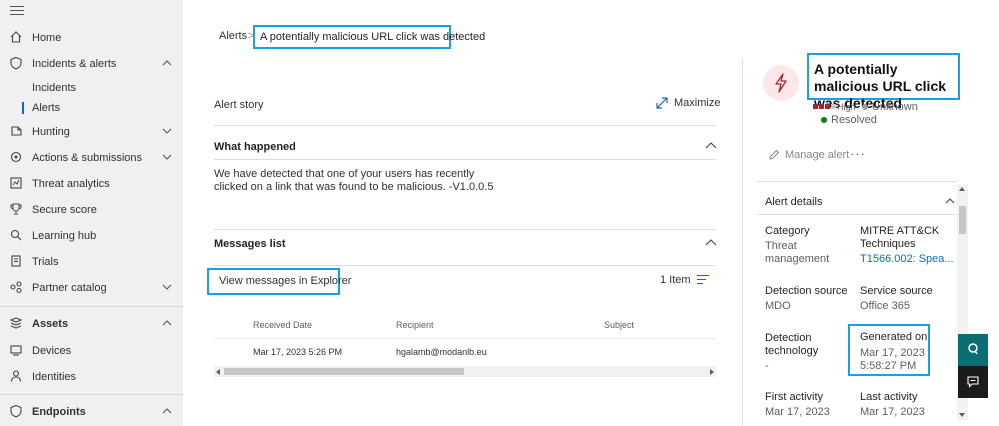  What do you see at coordinates (703, 280) in the screenshot?
I see `column-options-icon` at bounding box center [703, 280].